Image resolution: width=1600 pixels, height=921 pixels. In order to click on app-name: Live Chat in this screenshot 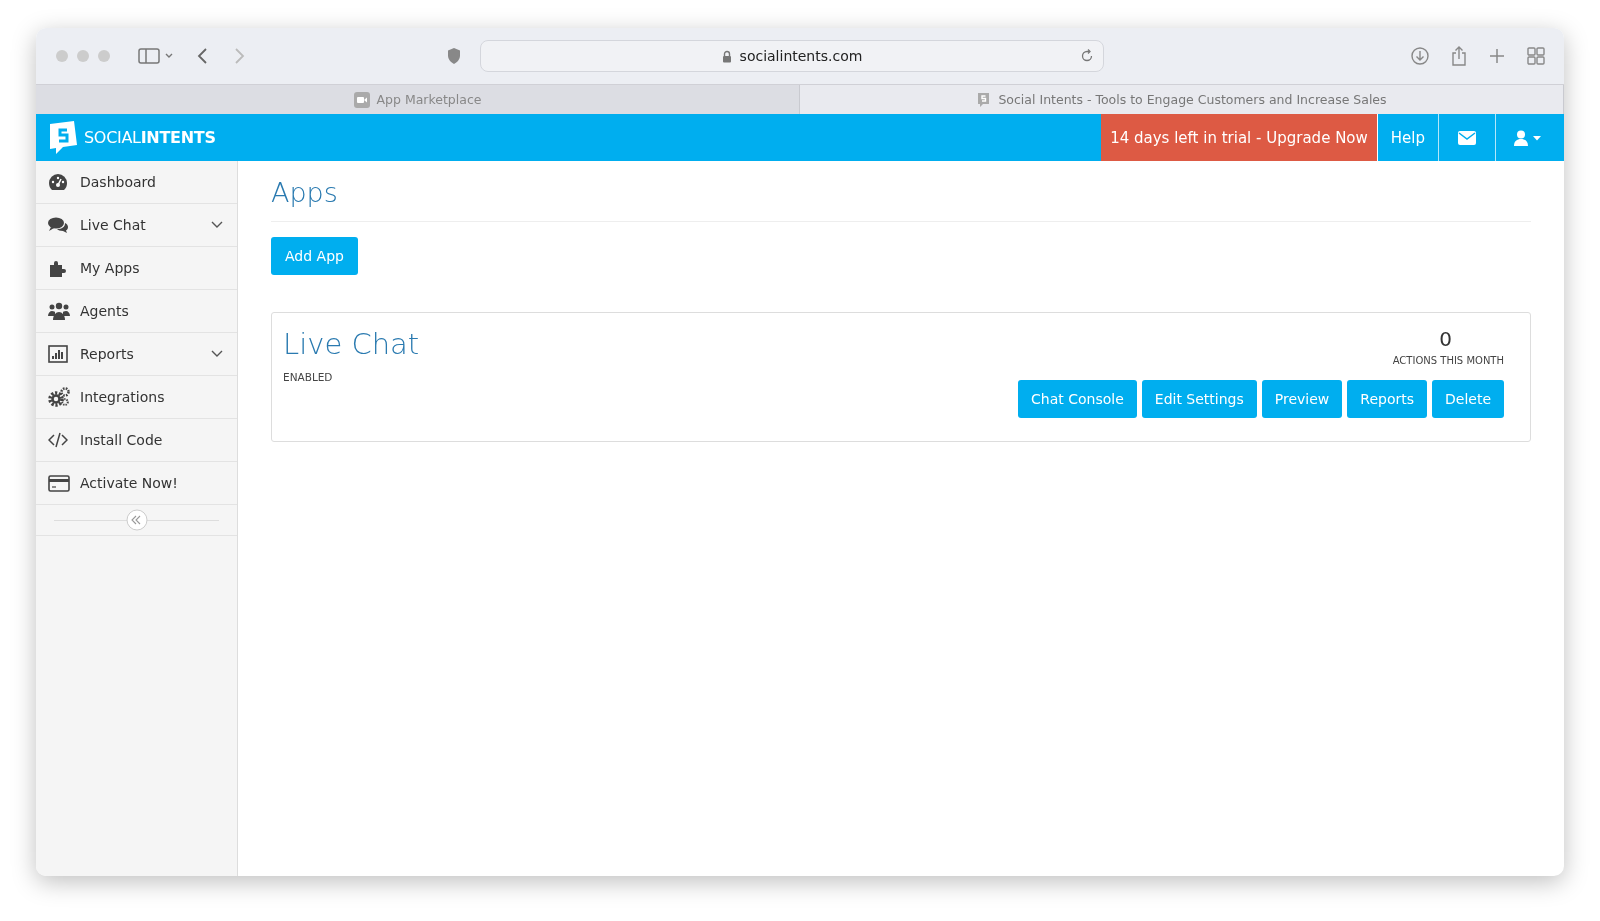, I will do `click(651, 344)`.